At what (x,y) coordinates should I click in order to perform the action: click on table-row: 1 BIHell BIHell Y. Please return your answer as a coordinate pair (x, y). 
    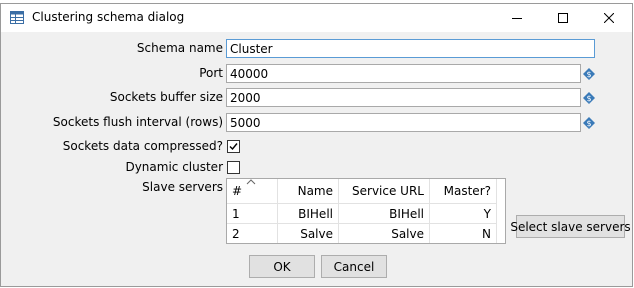
    Looking at the image, I should click on (362, 213).